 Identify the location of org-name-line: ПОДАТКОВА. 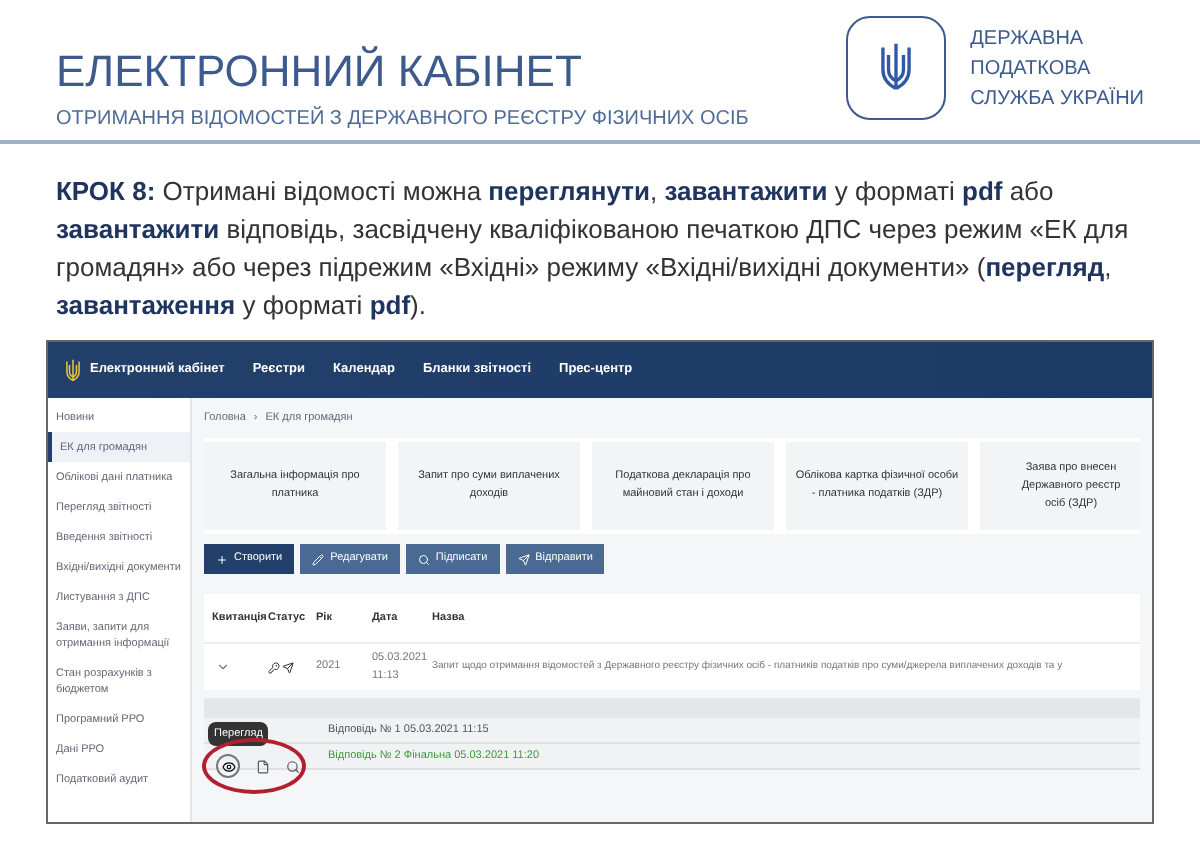
(1031, 69).